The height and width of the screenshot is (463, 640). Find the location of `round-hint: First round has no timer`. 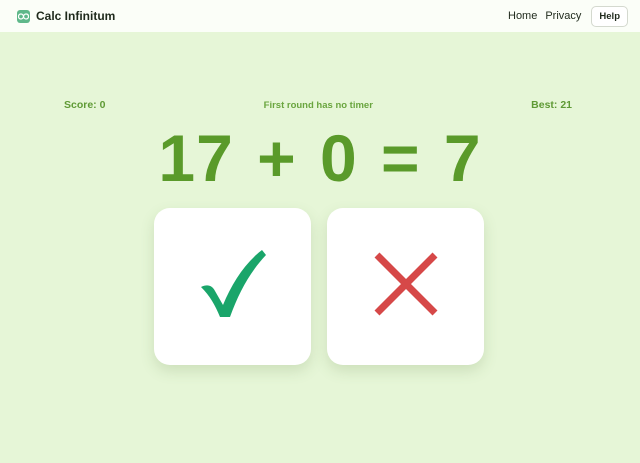

round-hint: First round has no timer is located at coordinates (318, 105).